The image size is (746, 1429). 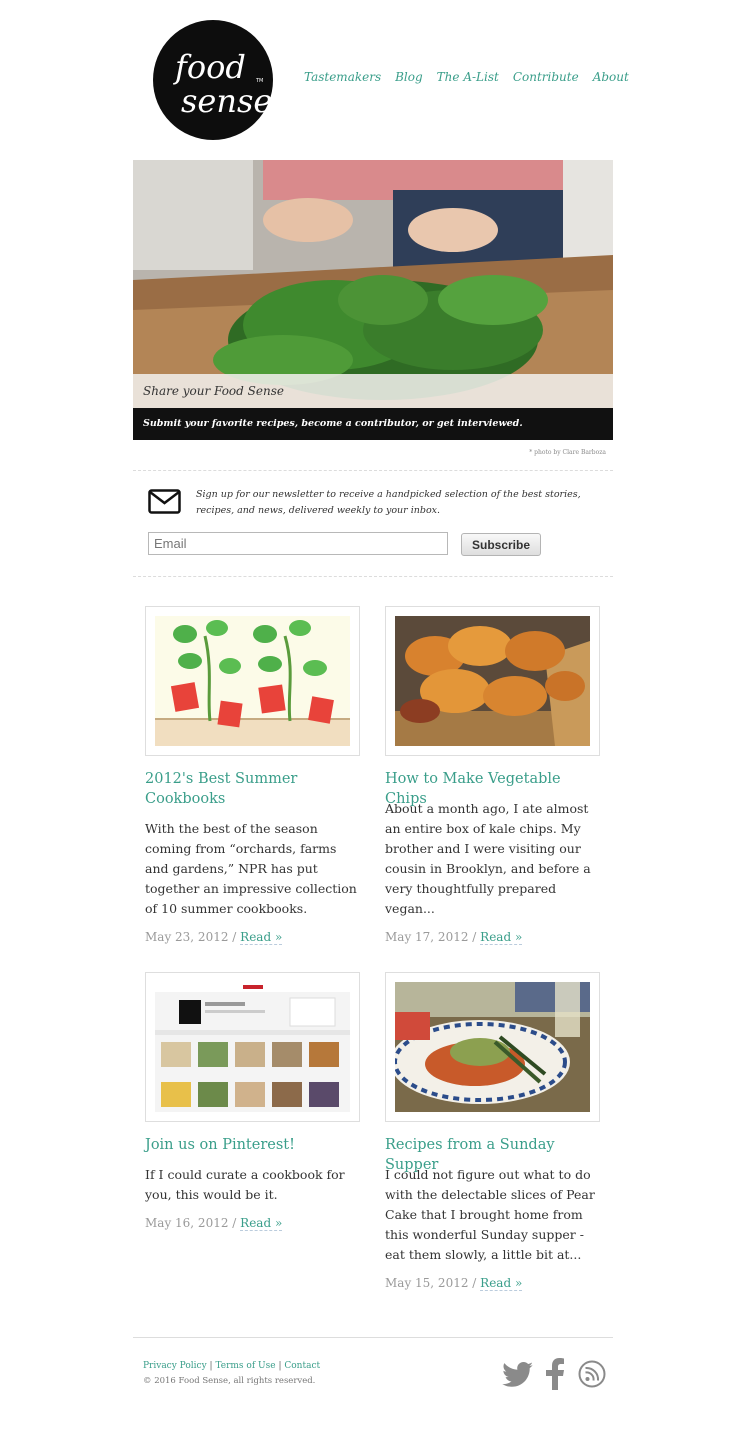 What do you see at coordinates (427, 1283) in the screenshot?
I see `post-date: May 15, 2012` at bounding box center [427, 1283].